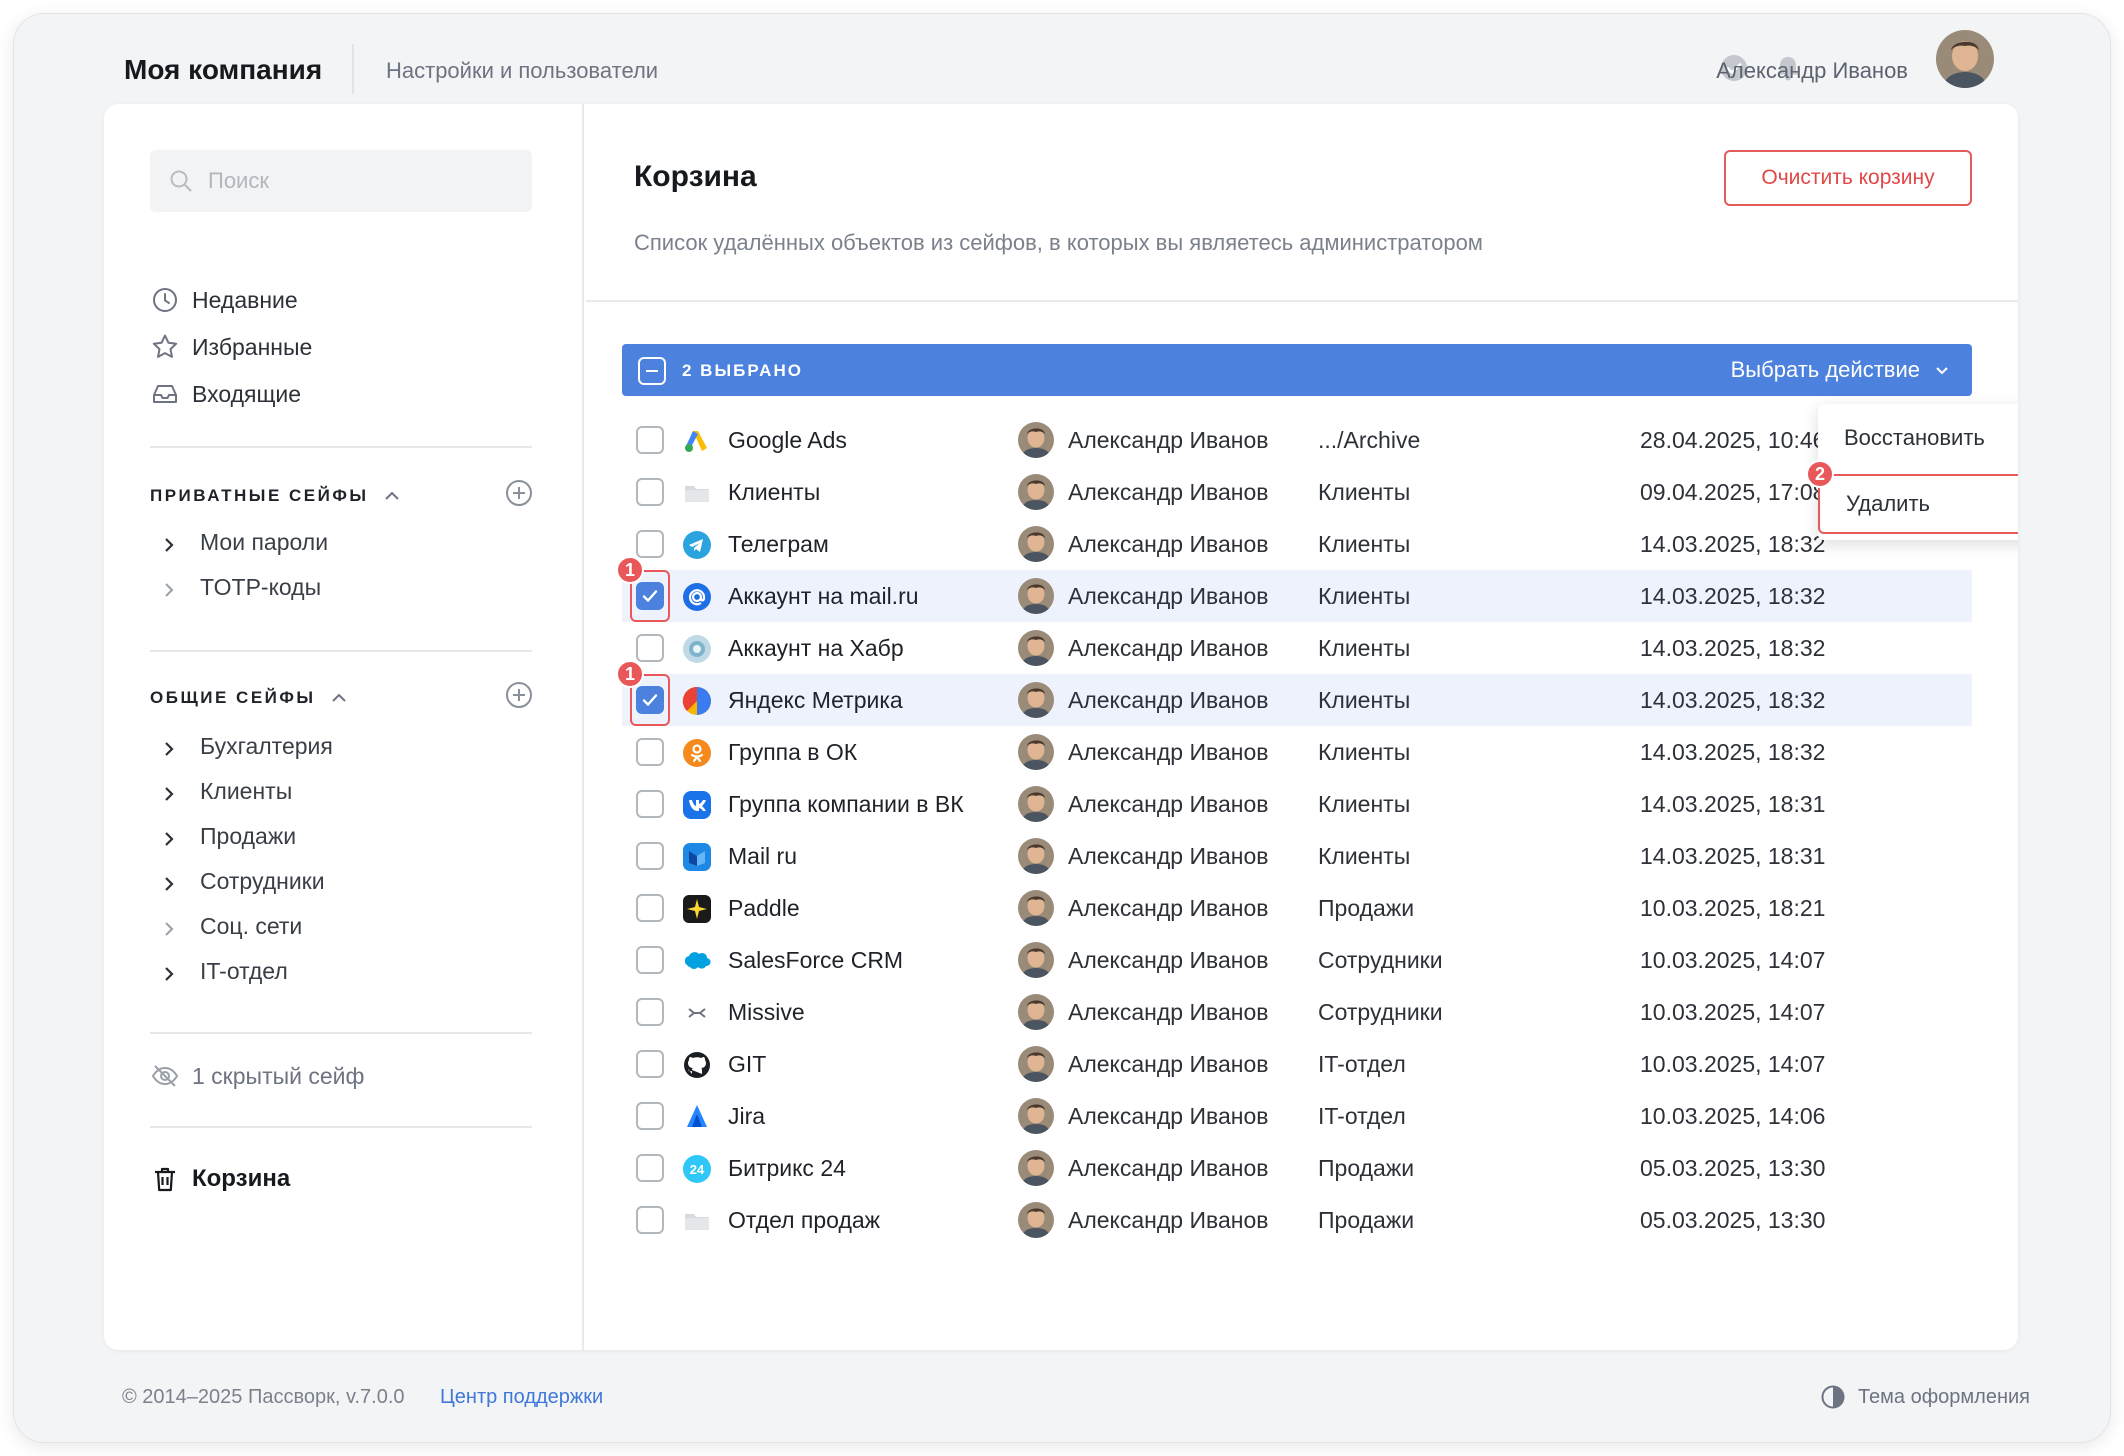 This screenshot has height=1456, width=2124. I want to click on selected-count: 2 ВЫБРАНО, so click(742, 370).